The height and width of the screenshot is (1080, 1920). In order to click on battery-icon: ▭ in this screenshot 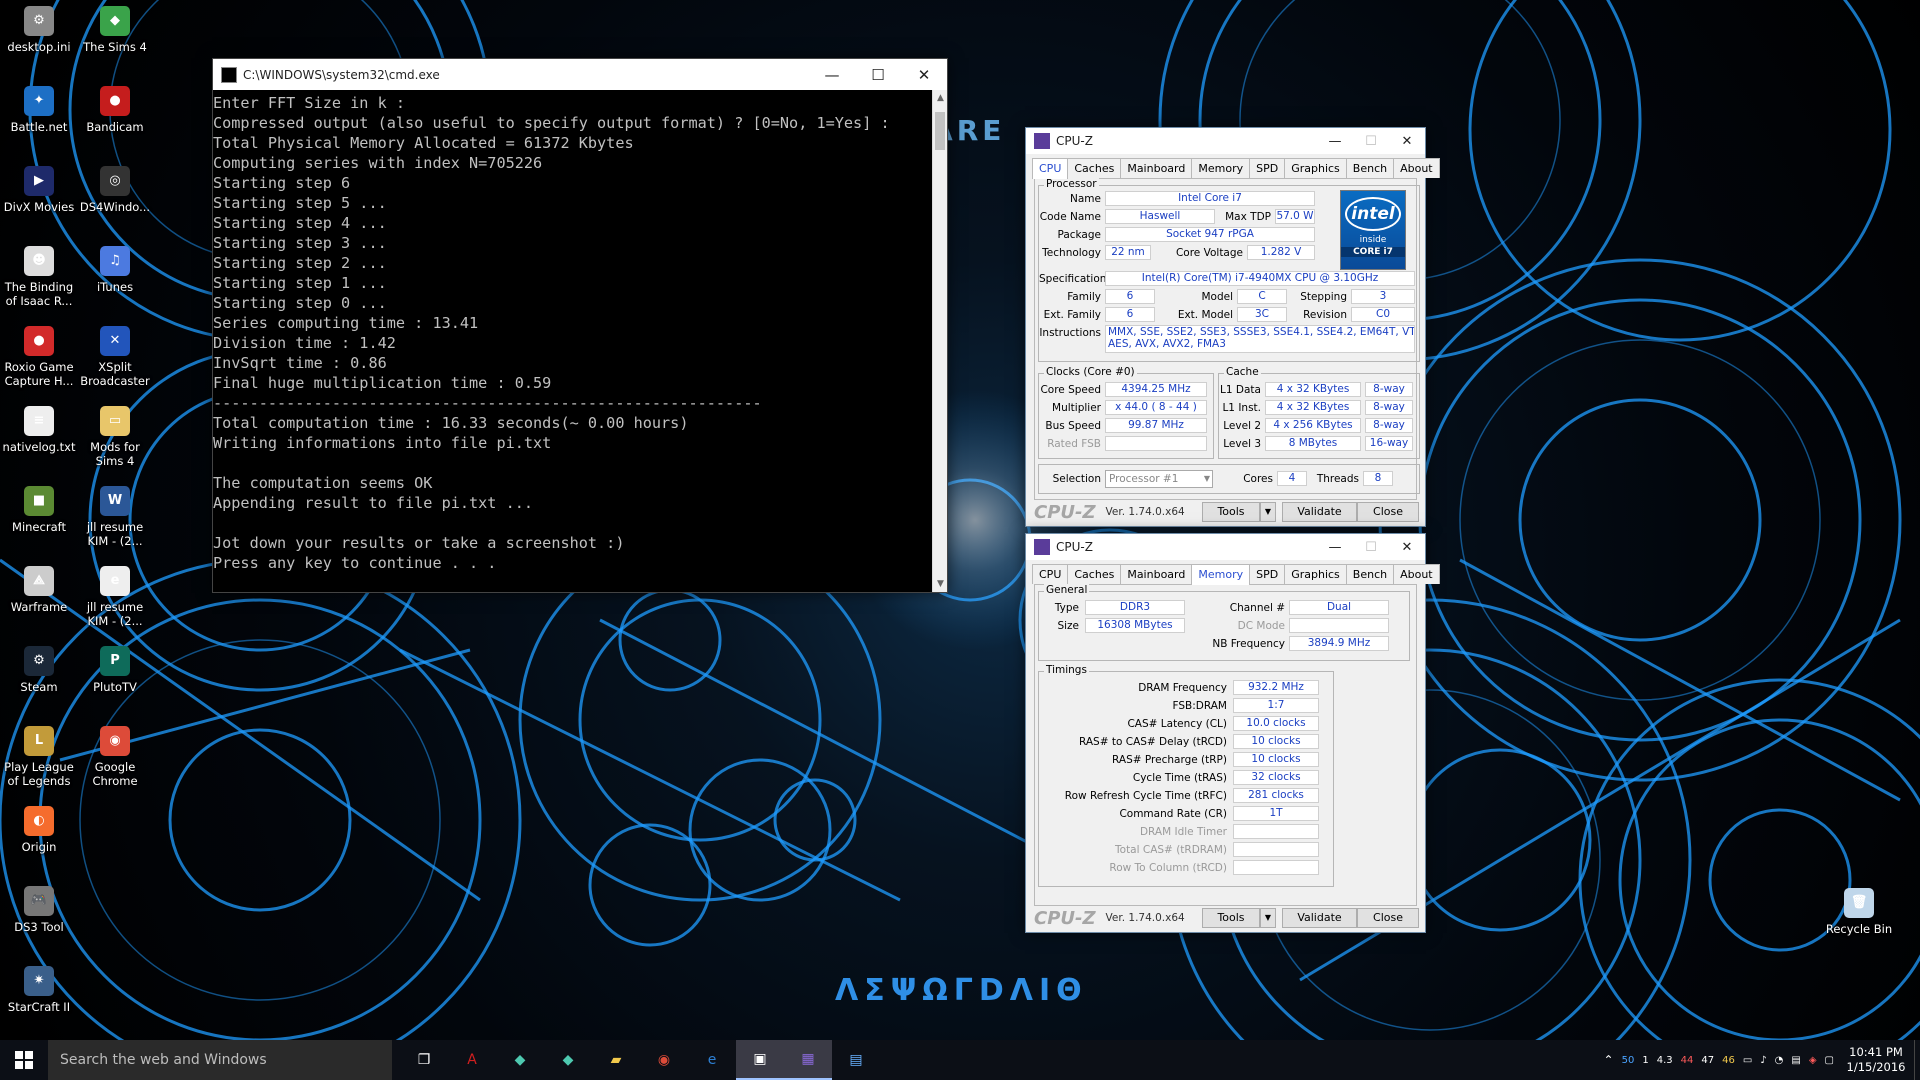, I will do `click(1747, 1060)`.